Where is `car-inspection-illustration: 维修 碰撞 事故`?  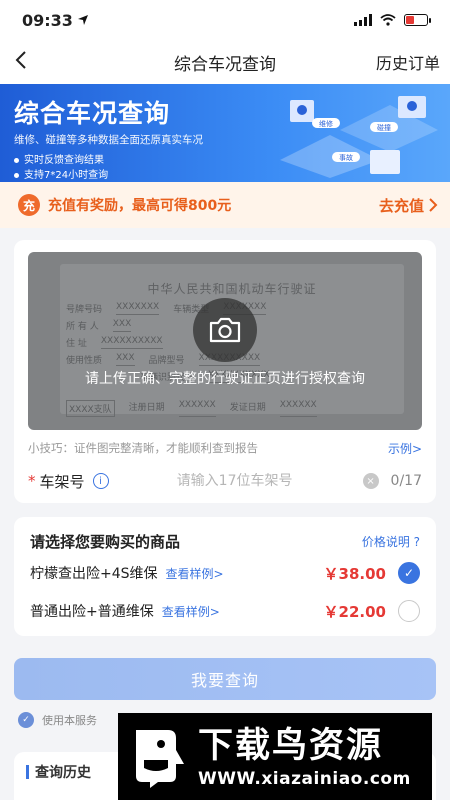
car-inspection-illustration: 维修 碰撞 事故 is located at coordinates (359, 137).